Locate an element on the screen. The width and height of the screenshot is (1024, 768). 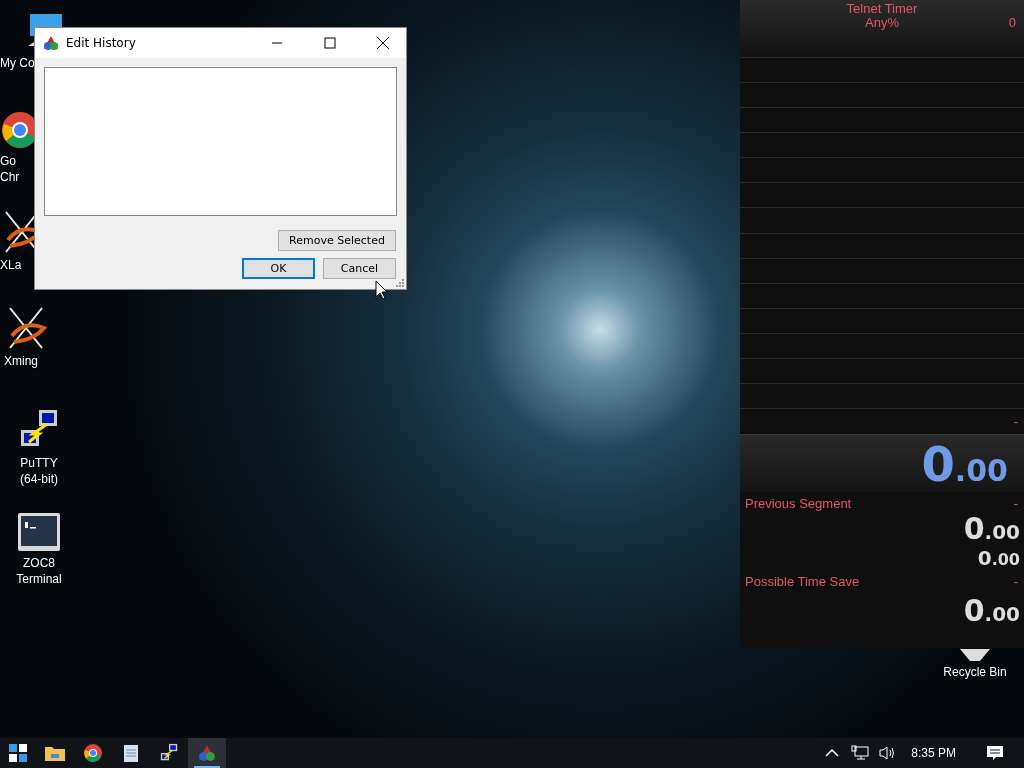
icon-label: Go Chr is located at coordinates (10, 169).